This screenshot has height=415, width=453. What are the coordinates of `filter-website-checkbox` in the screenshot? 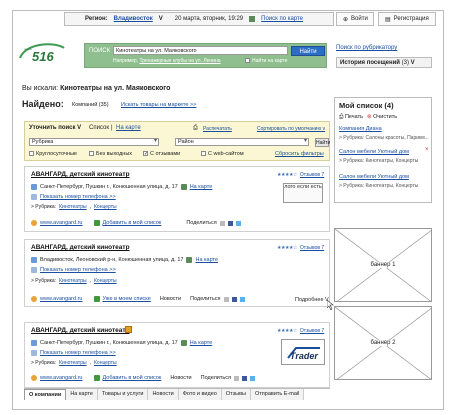 It's located at (203, 154).